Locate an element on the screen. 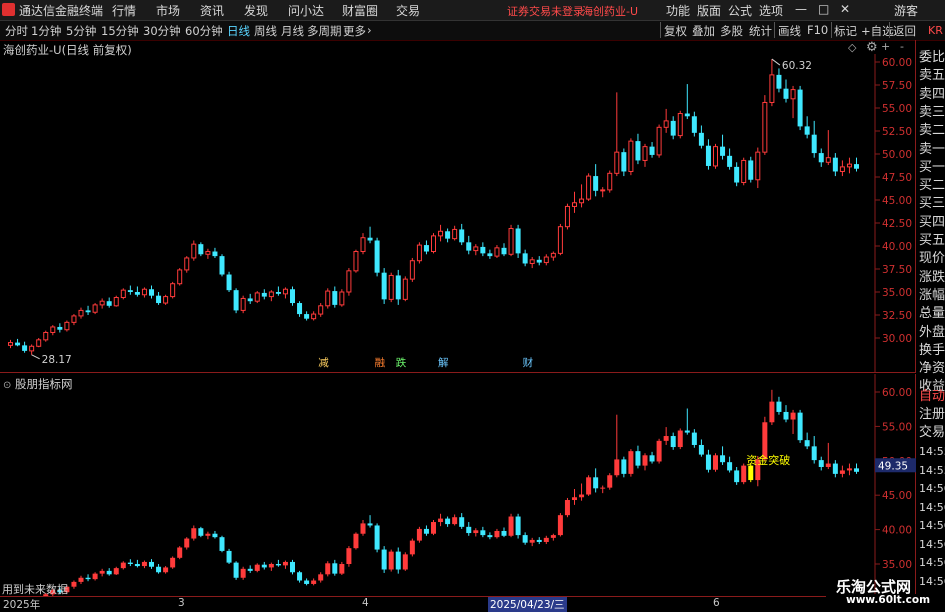 The height and width of the screenshot is (612, 945). menu-wenxiaoda: 问小达 is located at coordinates (306, 10).